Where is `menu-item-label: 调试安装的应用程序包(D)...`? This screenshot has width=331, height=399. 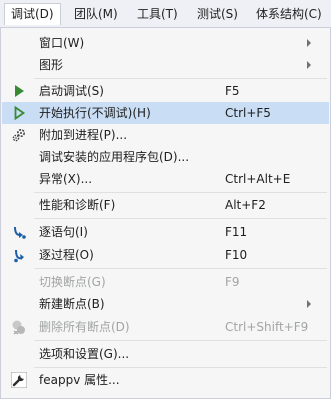 menu-item-label: 调试安装的应用程序包(D)... is located at coordinates (114, 157).